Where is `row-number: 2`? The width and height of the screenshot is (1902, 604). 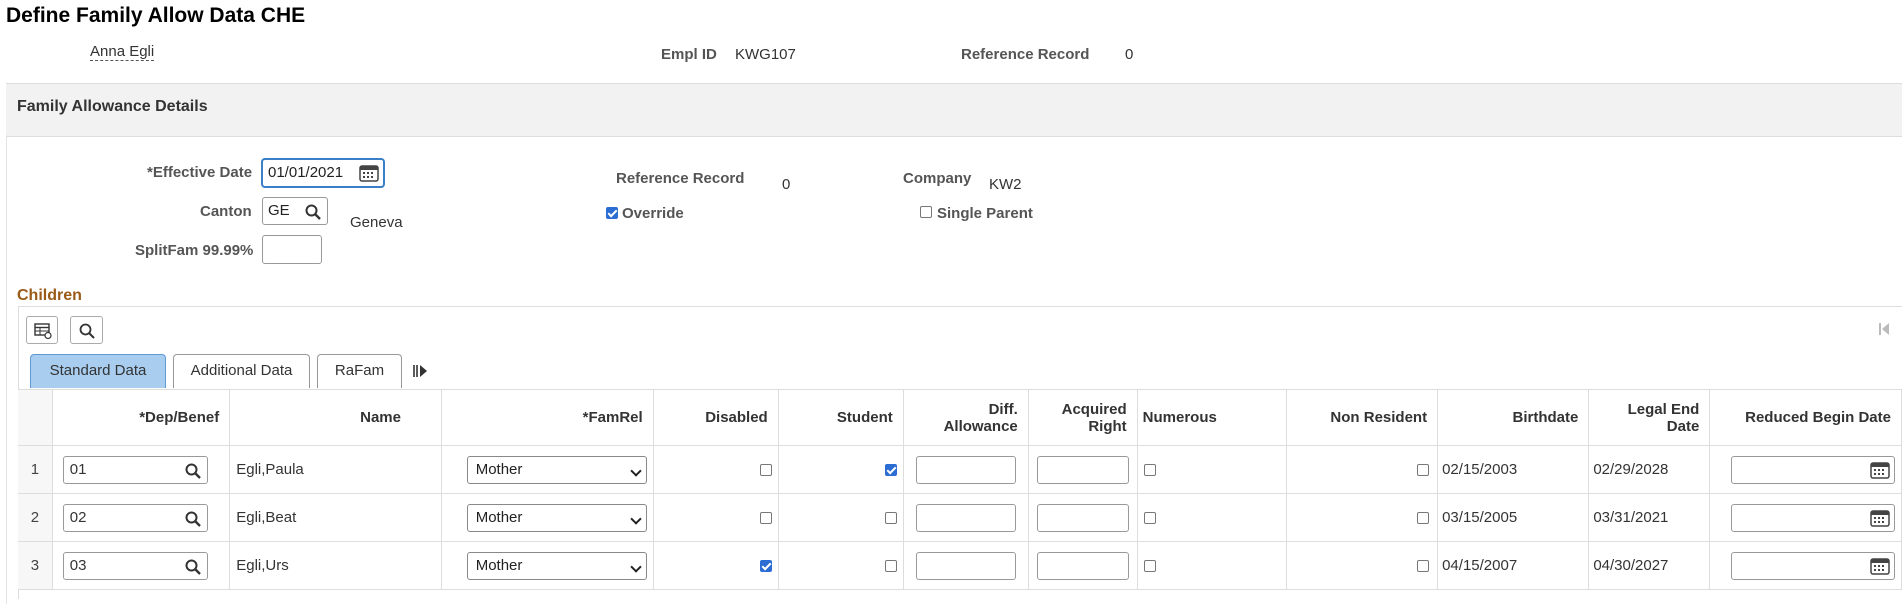 row-number: 2 is located at coordinates (35, 517).